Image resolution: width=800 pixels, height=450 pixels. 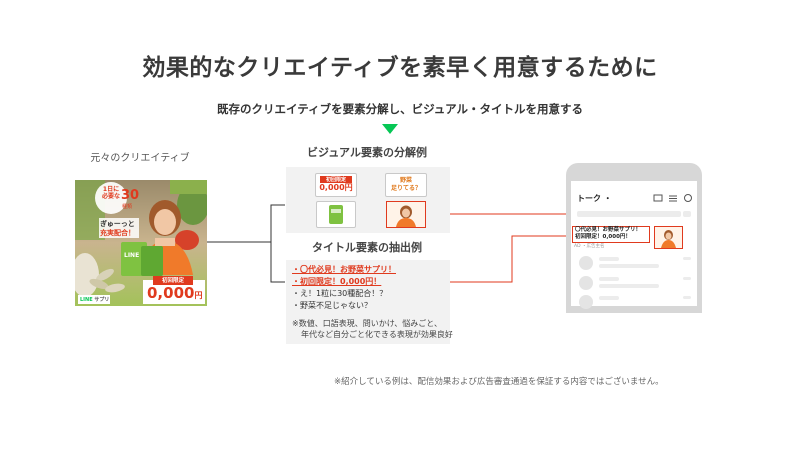 I want to click on phone-header-title: トーク ・, so click(x=594, y=198).